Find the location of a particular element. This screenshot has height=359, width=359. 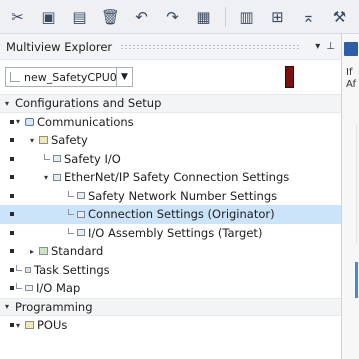

drag-grip is located at coordinates (211, 46).